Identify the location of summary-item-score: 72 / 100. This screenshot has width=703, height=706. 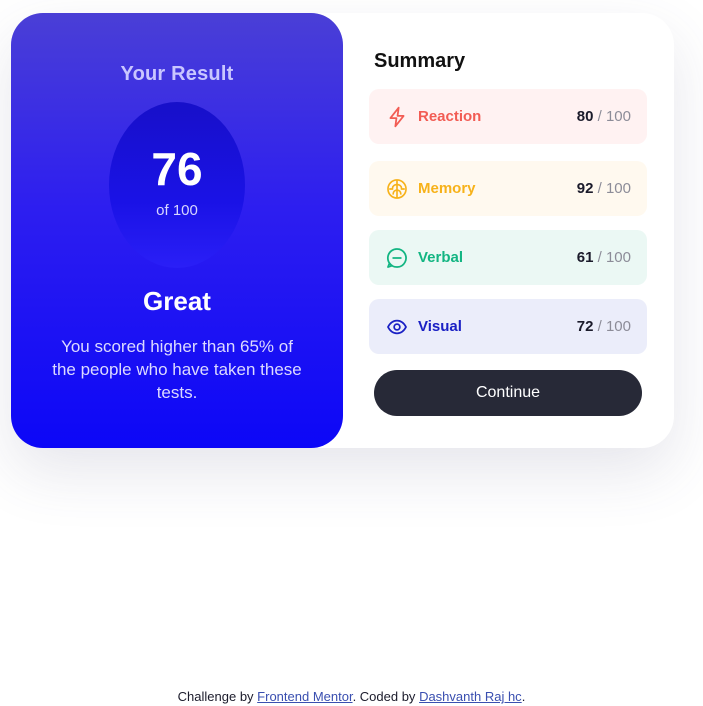
(604, 326).